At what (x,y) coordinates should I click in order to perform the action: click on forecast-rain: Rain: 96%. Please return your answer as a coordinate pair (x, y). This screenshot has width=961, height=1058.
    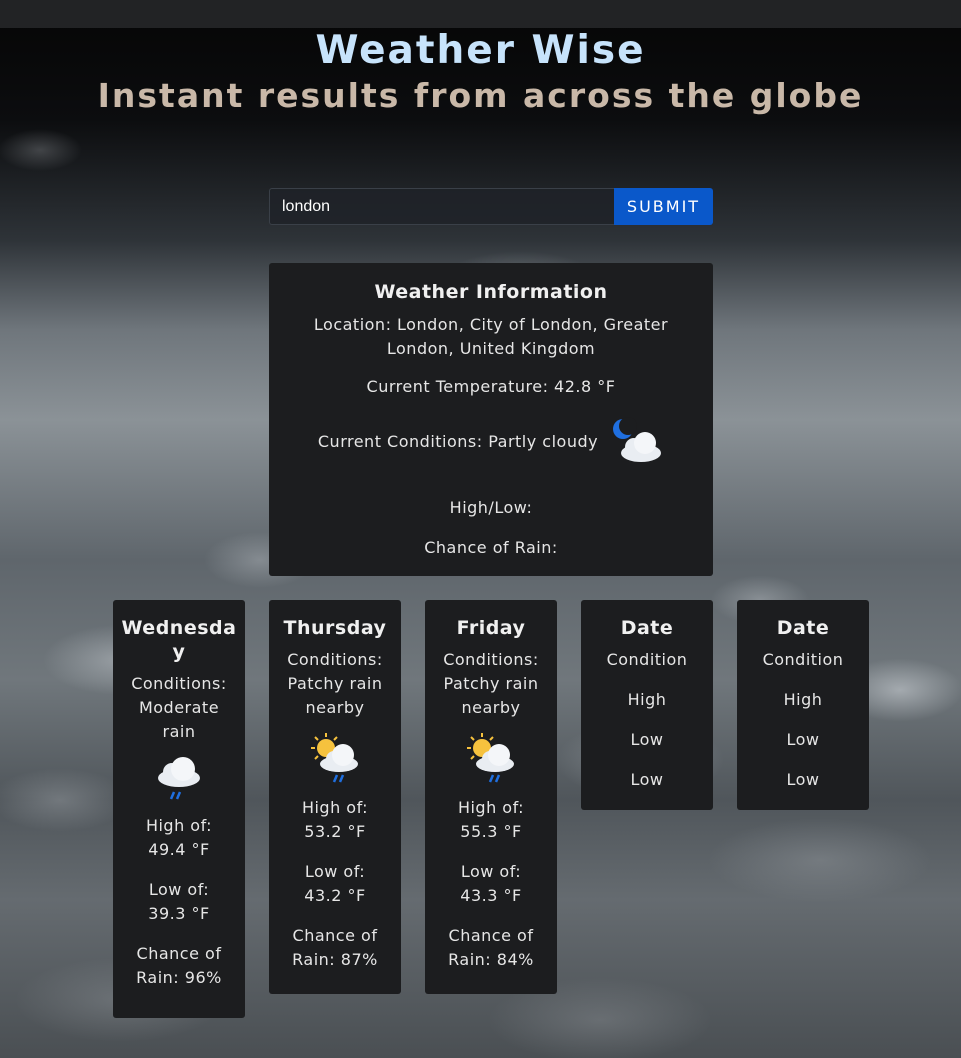
    Looking at the image, I should click on (179, 977).